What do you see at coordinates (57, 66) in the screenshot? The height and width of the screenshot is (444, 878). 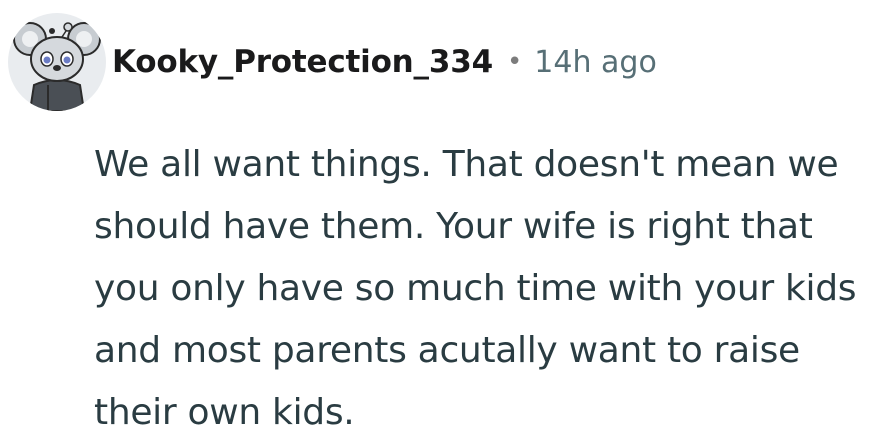 I see `koala-snoo-avatar-icon` at bounding box center [57, 66].